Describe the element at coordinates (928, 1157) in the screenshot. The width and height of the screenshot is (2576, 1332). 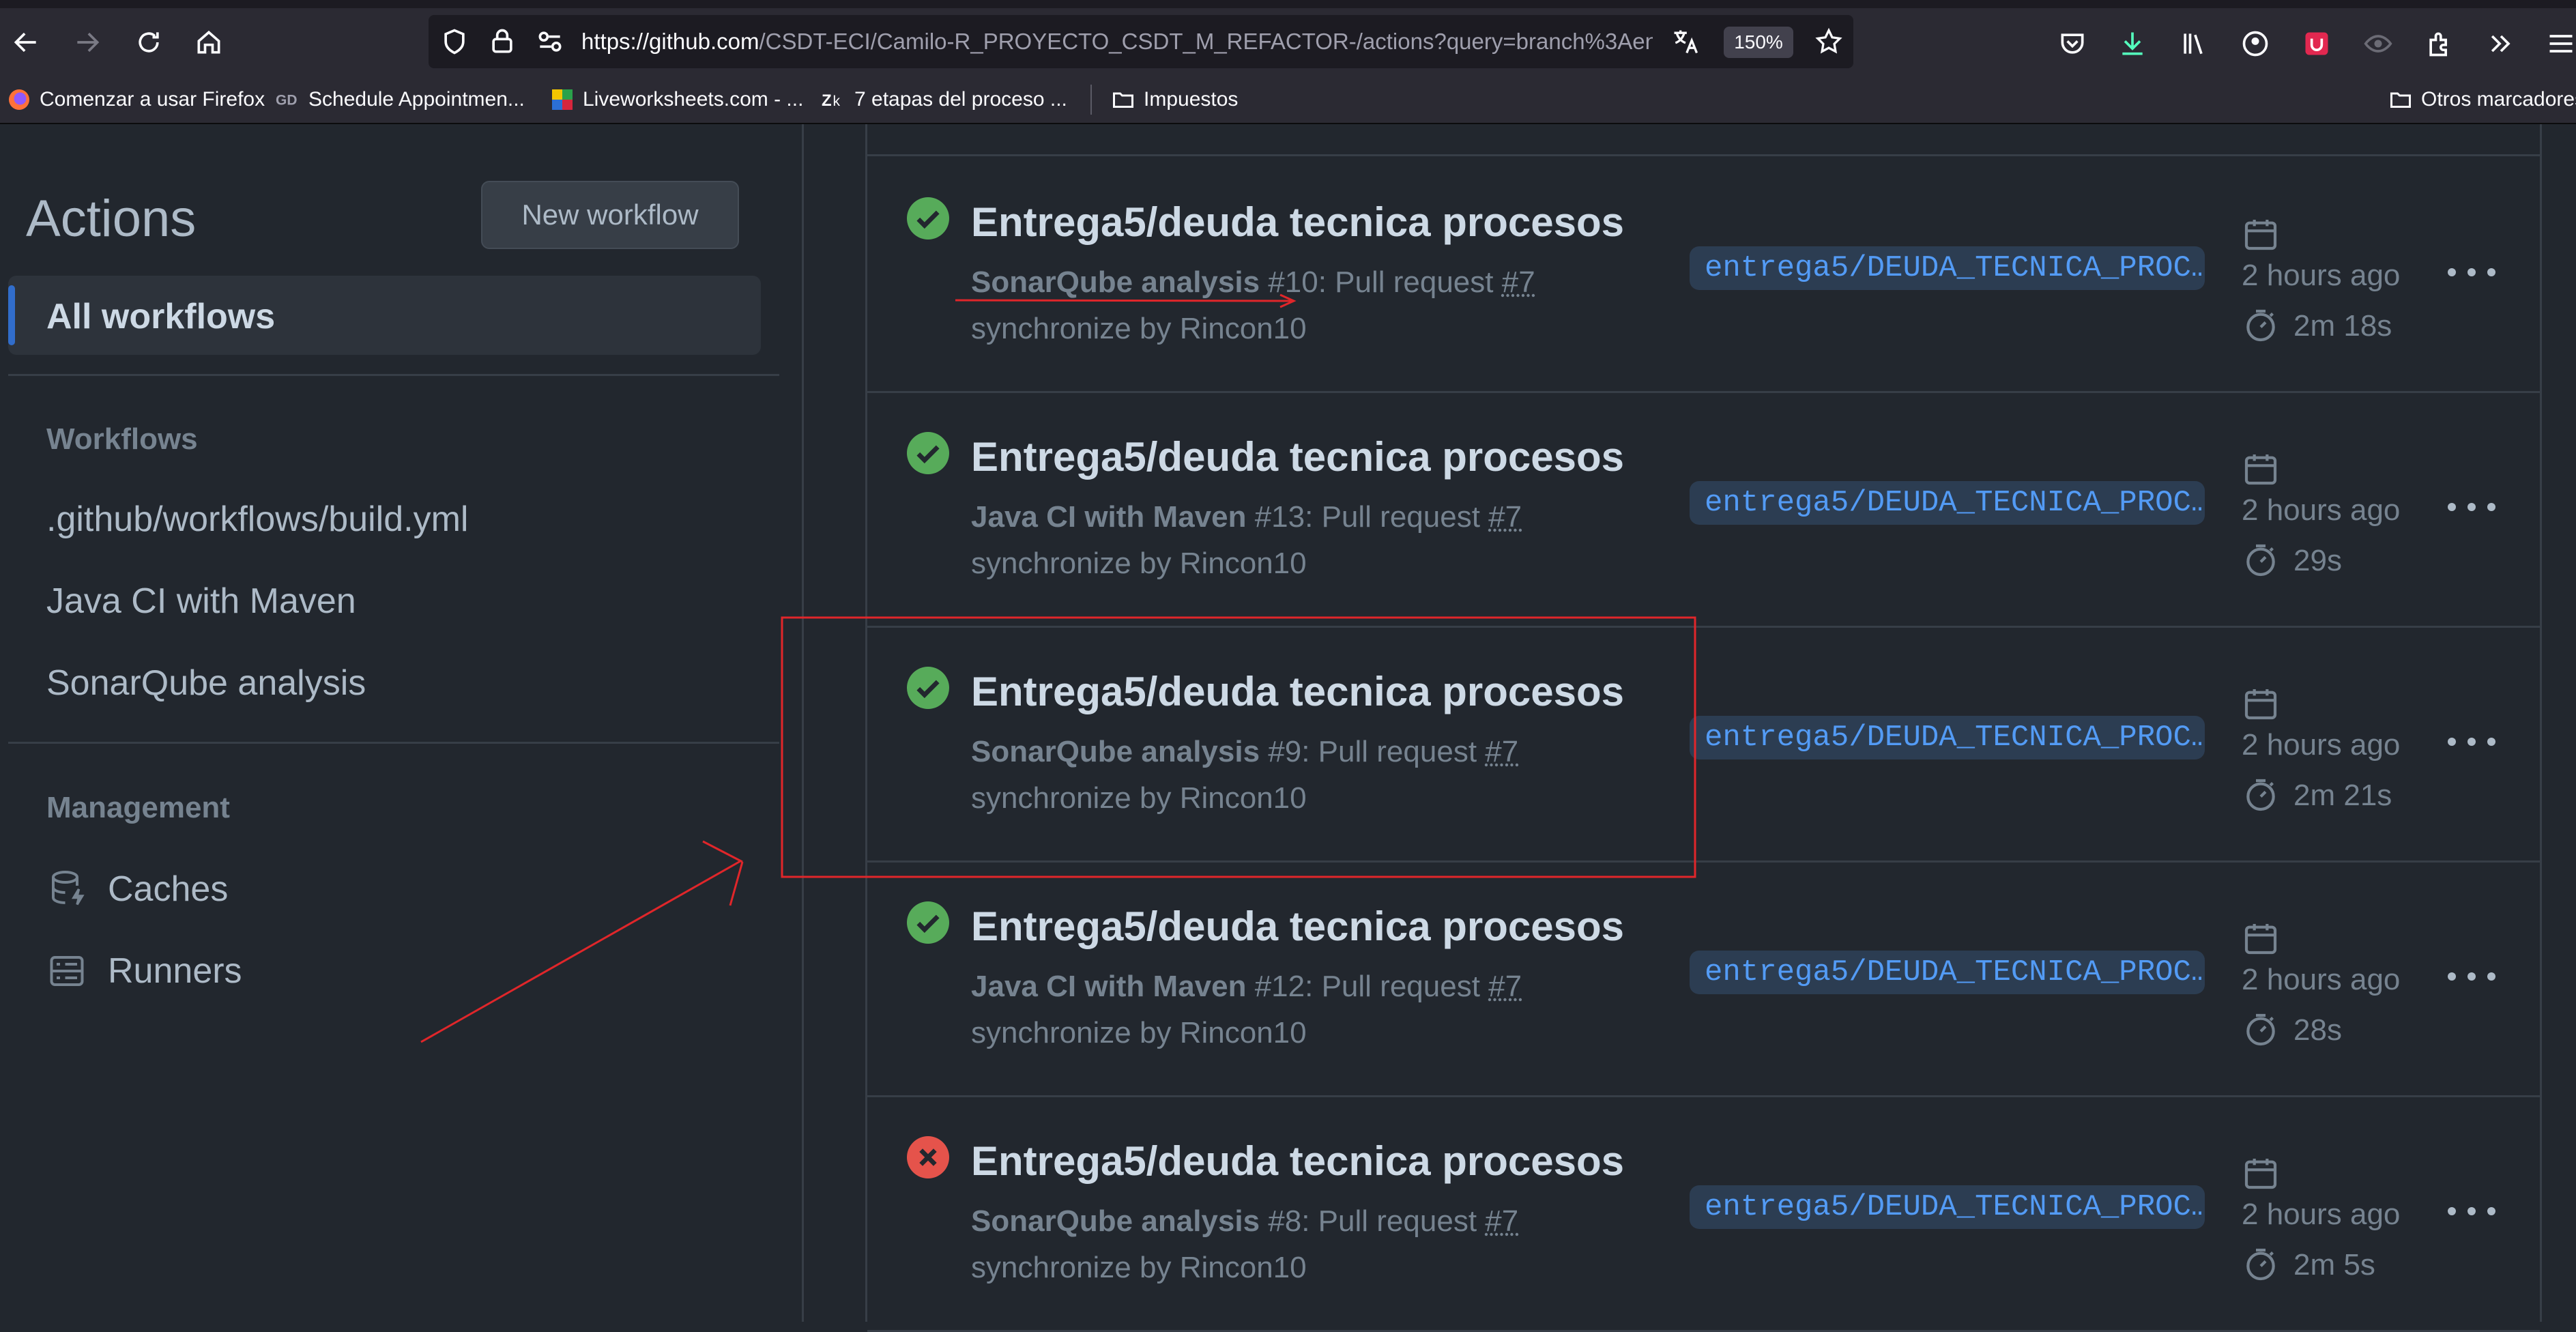
I see `failure-x-icon` at that location.